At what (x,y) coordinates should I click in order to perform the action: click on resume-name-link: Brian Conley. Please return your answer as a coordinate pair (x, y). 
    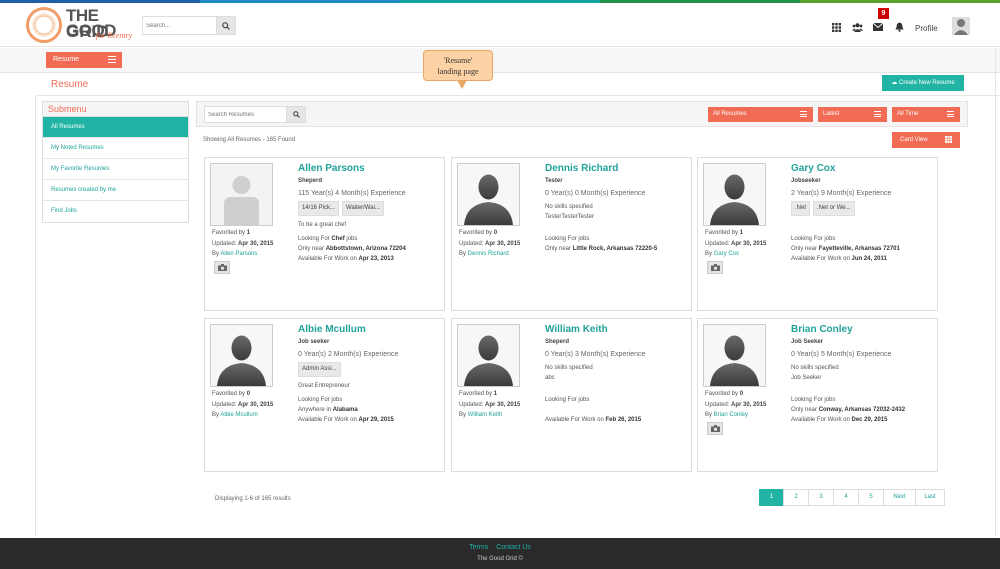
    Looking at the image, I should click on (822, 329).